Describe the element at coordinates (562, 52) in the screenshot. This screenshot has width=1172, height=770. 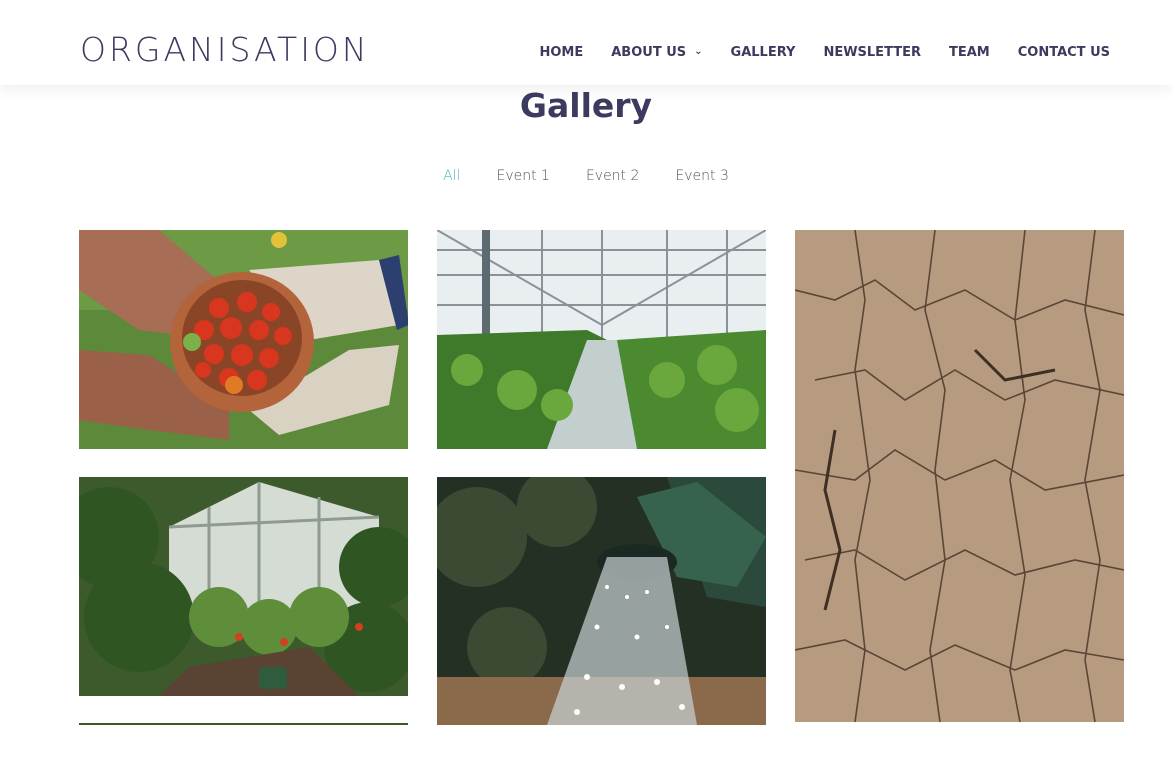
I see `nav-home: HOME` at that location.